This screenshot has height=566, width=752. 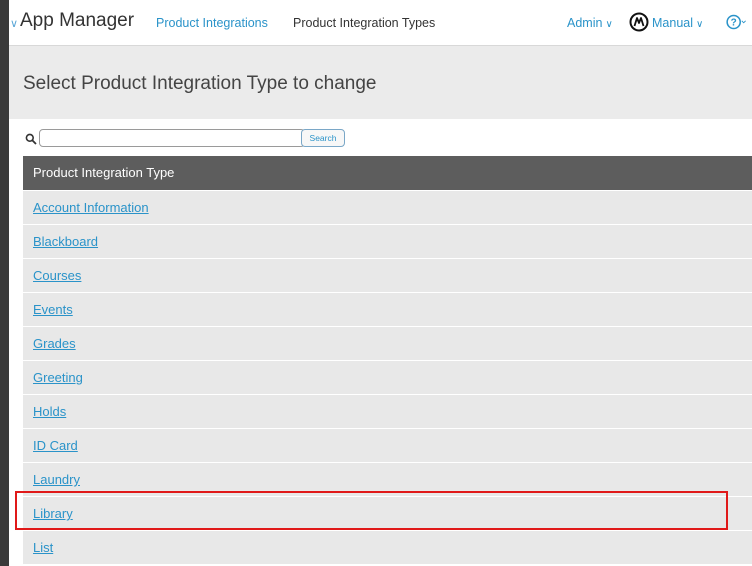 I want to click on table-row: ID Card, so click(x=387, y=445).